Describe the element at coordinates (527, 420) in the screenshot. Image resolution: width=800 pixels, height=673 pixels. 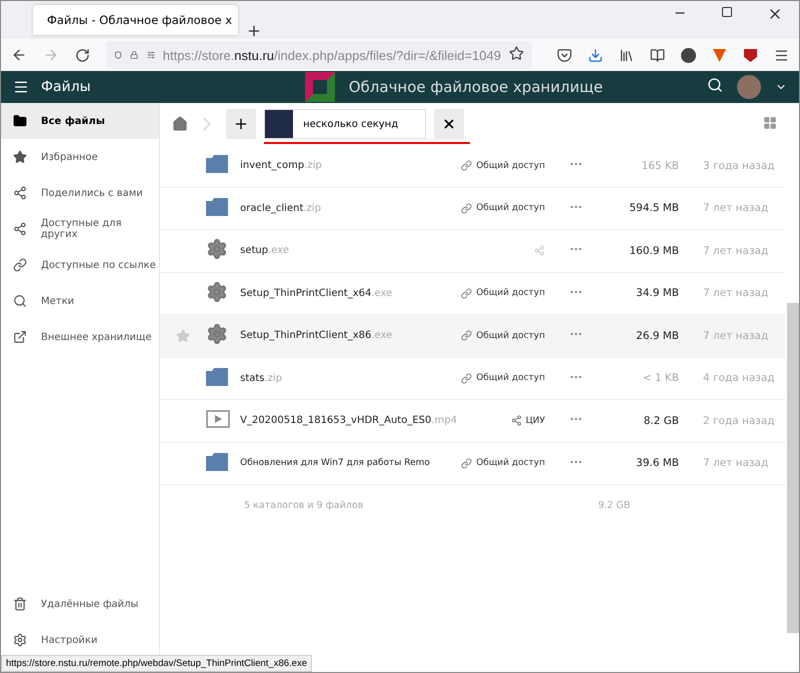
I see `share-button: ЦИУ` at that location.